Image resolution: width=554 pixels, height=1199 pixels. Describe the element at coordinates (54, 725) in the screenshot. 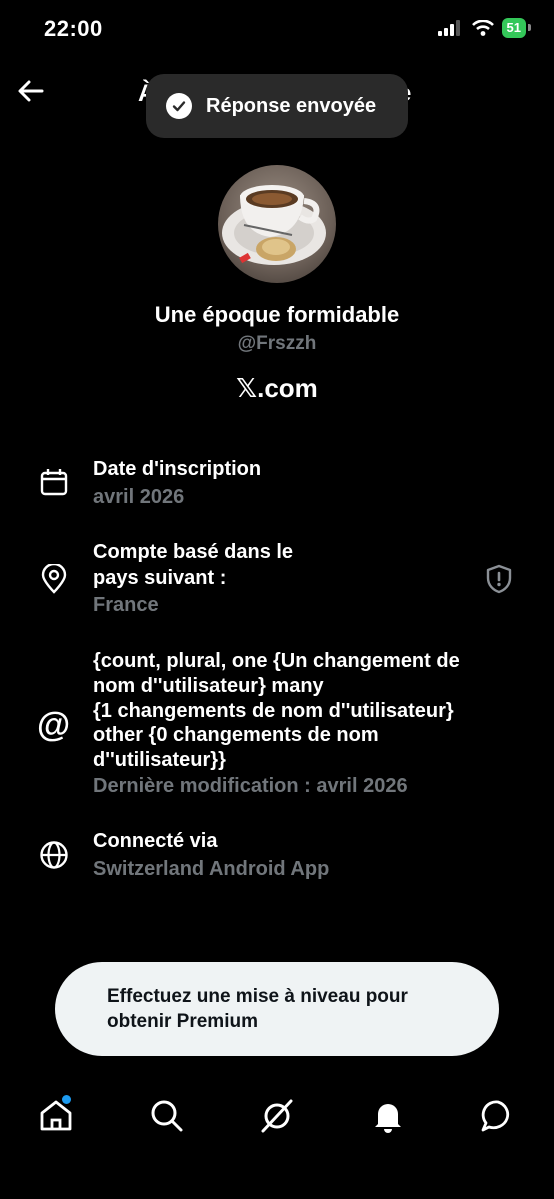

I see `at-sign-icon: @` at that location.